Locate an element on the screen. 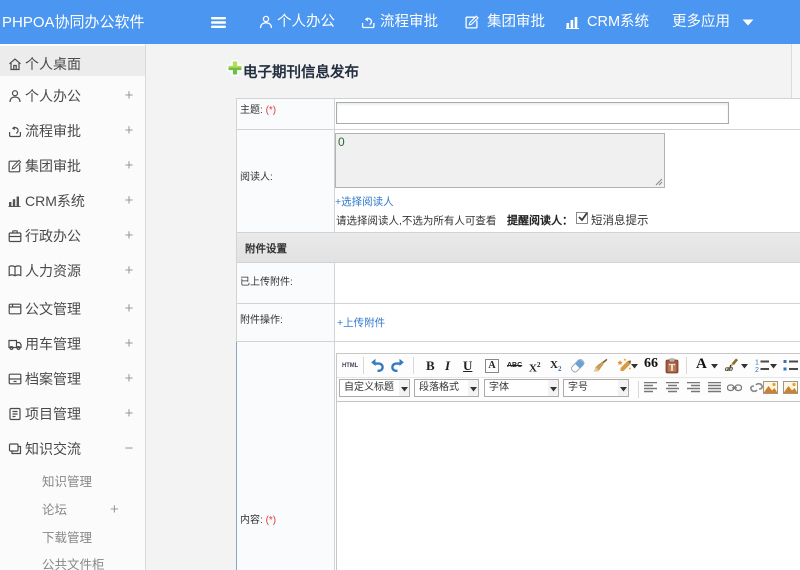 The image size is (800, 570). svg-text: T is located at coordinates (672, 368).